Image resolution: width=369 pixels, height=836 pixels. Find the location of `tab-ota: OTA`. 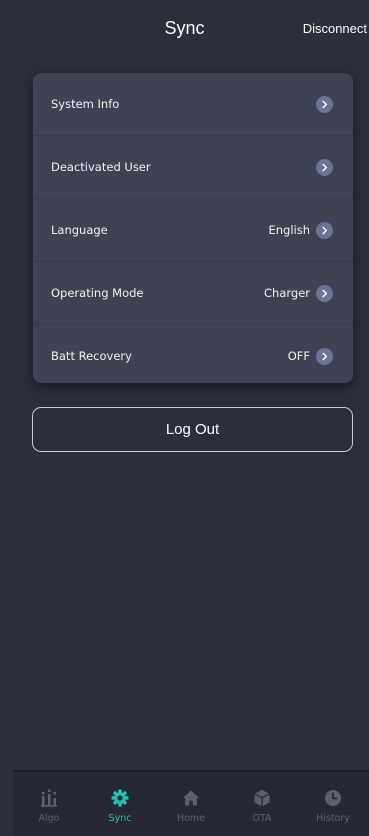

tab-ota: OTA is located at coordinates (262, 804).